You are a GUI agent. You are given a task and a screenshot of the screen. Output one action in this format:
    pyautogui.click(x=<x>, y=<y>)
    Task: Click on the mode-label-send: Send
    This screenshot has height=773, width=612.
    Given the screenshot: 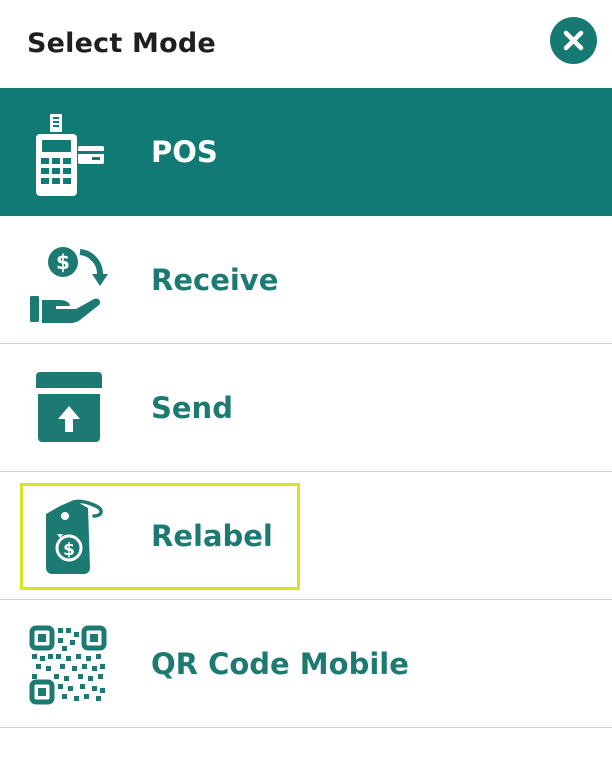 What is the action you would take?
    pyautogui.click(x=192, y=408)
    